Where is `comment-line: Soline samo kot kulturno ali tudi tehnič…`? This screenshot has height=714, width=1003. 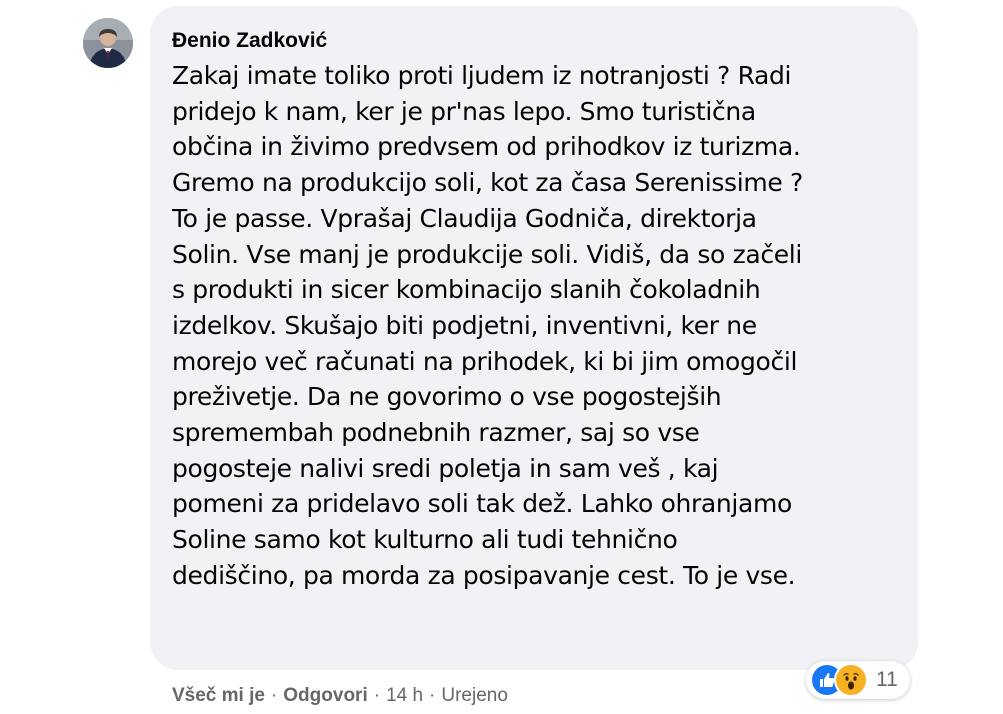 comment-line: Soline samo kot kulturno ali tudi tehnič… is located at coordinates (425, 540).